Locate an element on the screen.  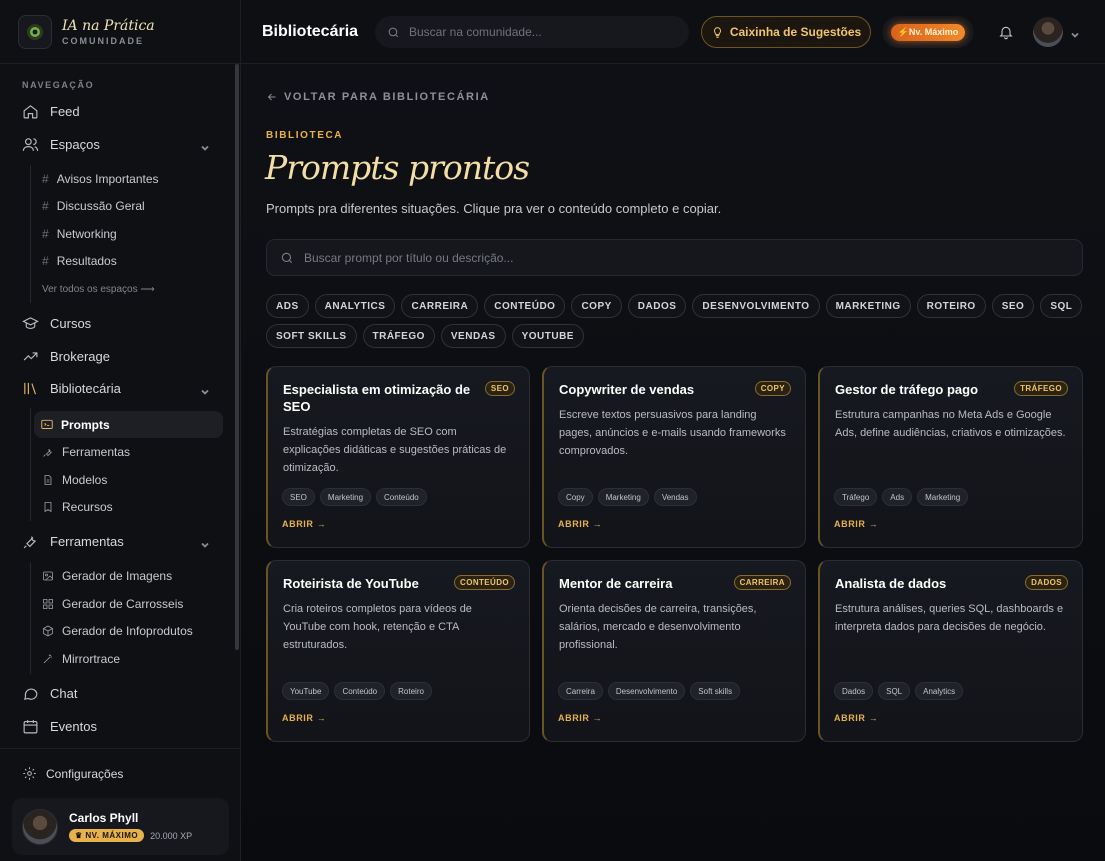
suggestions-button: Caixinha de Sugestões is located at coordinates (786, 32).